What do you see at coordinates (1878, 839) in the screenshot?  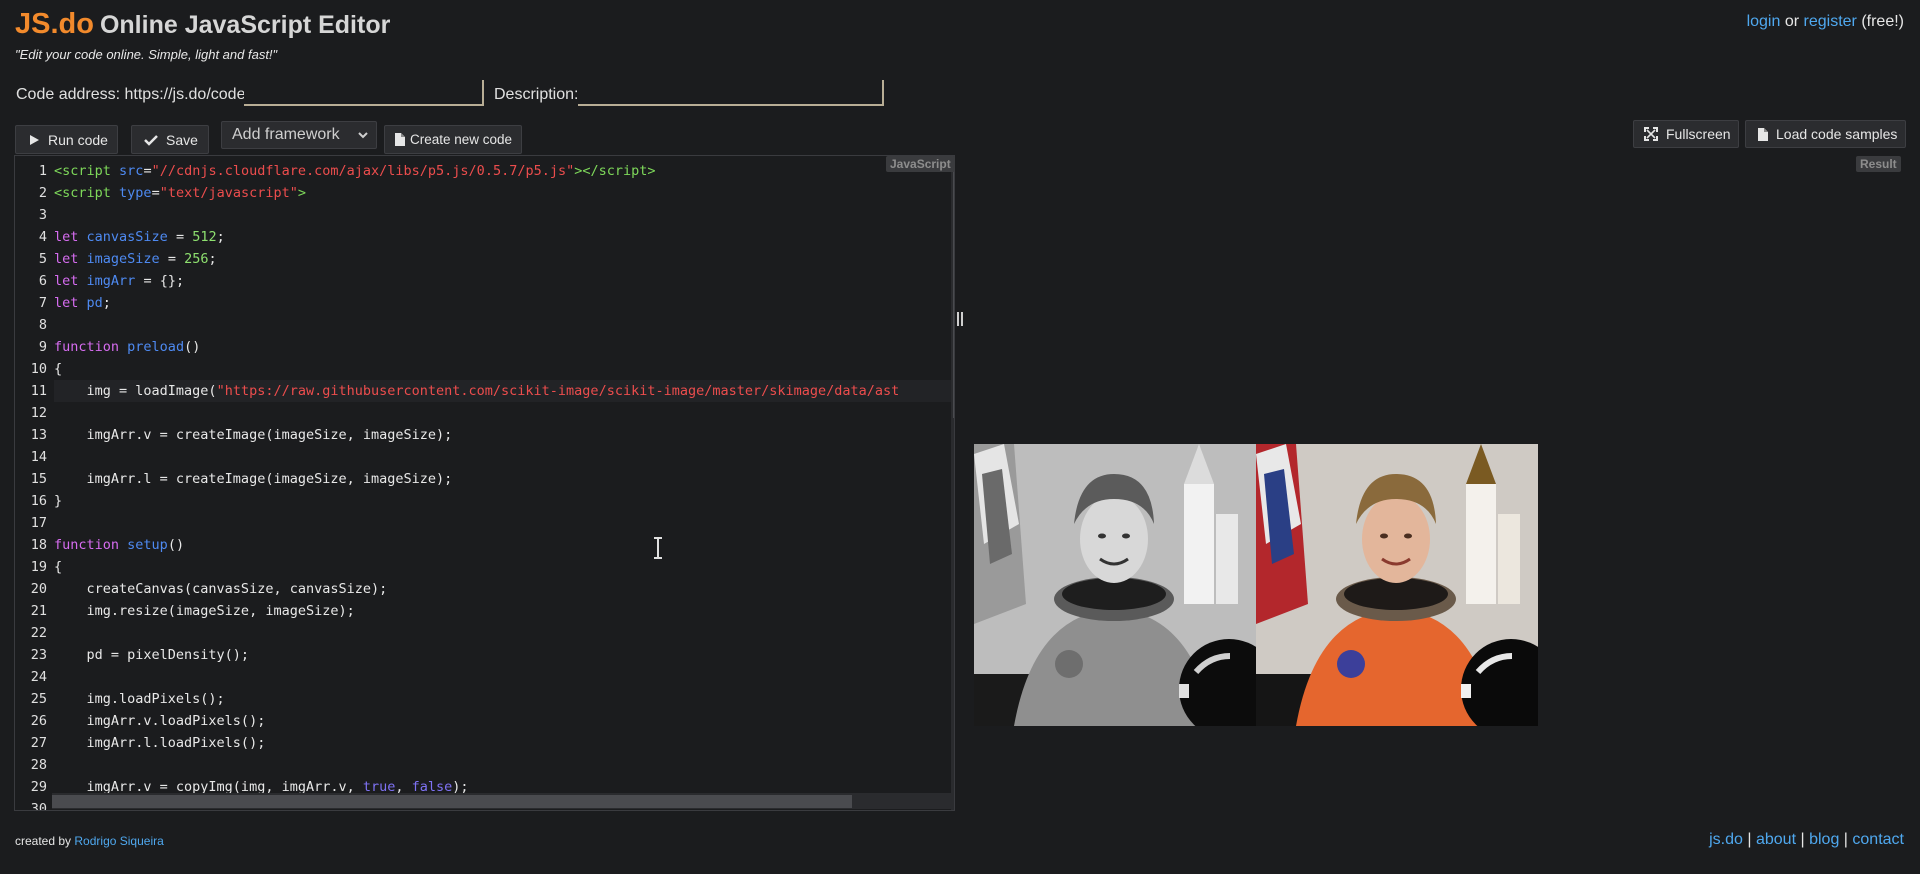 I see `footer-link-contact: contact` at bounding box center [1878, 839].